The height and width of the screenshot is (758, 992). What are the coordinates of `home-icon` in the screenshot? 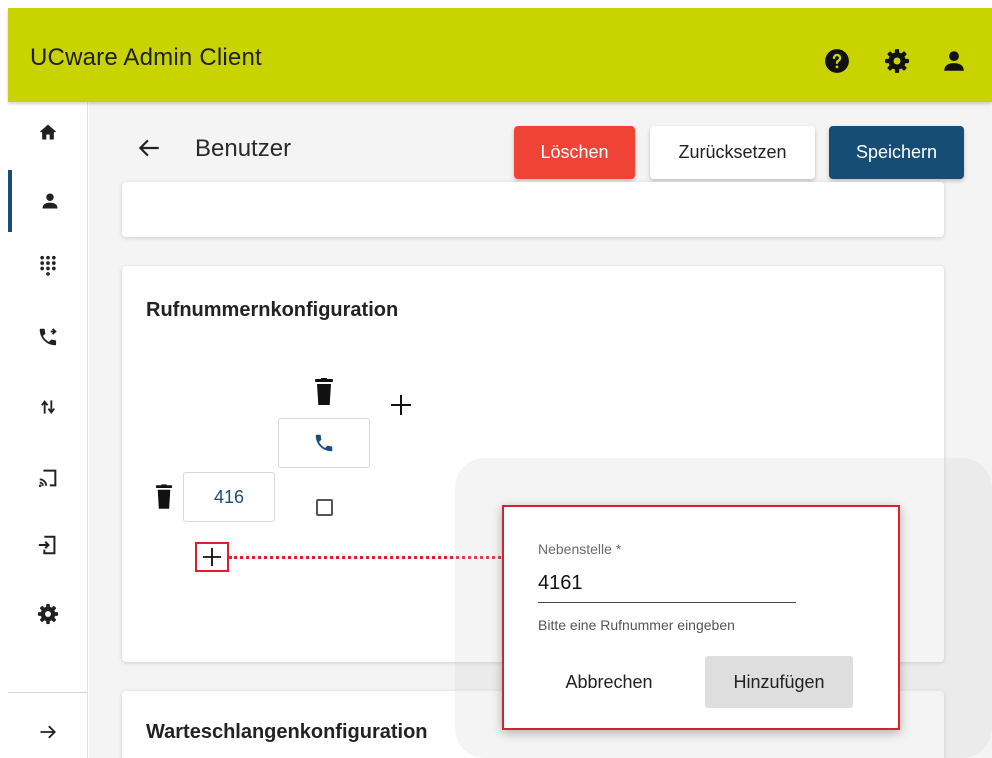 It's located at (48, 132).